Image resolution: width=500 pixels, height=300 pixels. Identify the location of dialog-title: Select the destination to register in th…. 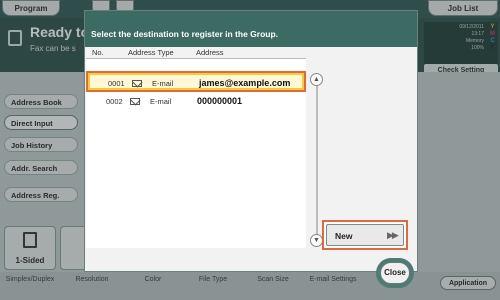
(251, 29).